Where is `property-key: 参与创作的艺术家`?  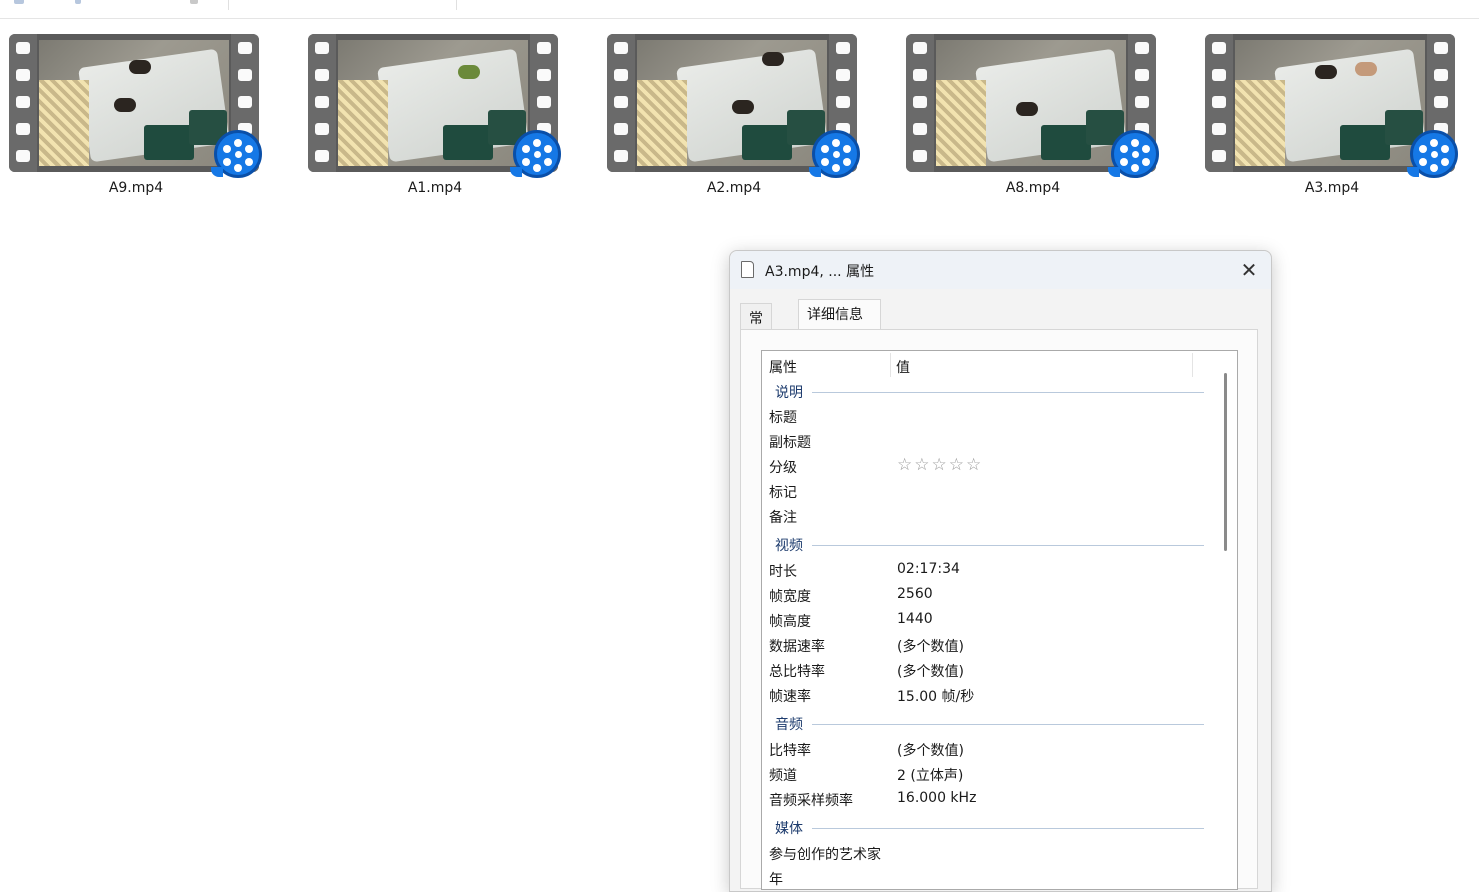
property-key: 参与创作的艺术家 is located at coordinates (825, 855).